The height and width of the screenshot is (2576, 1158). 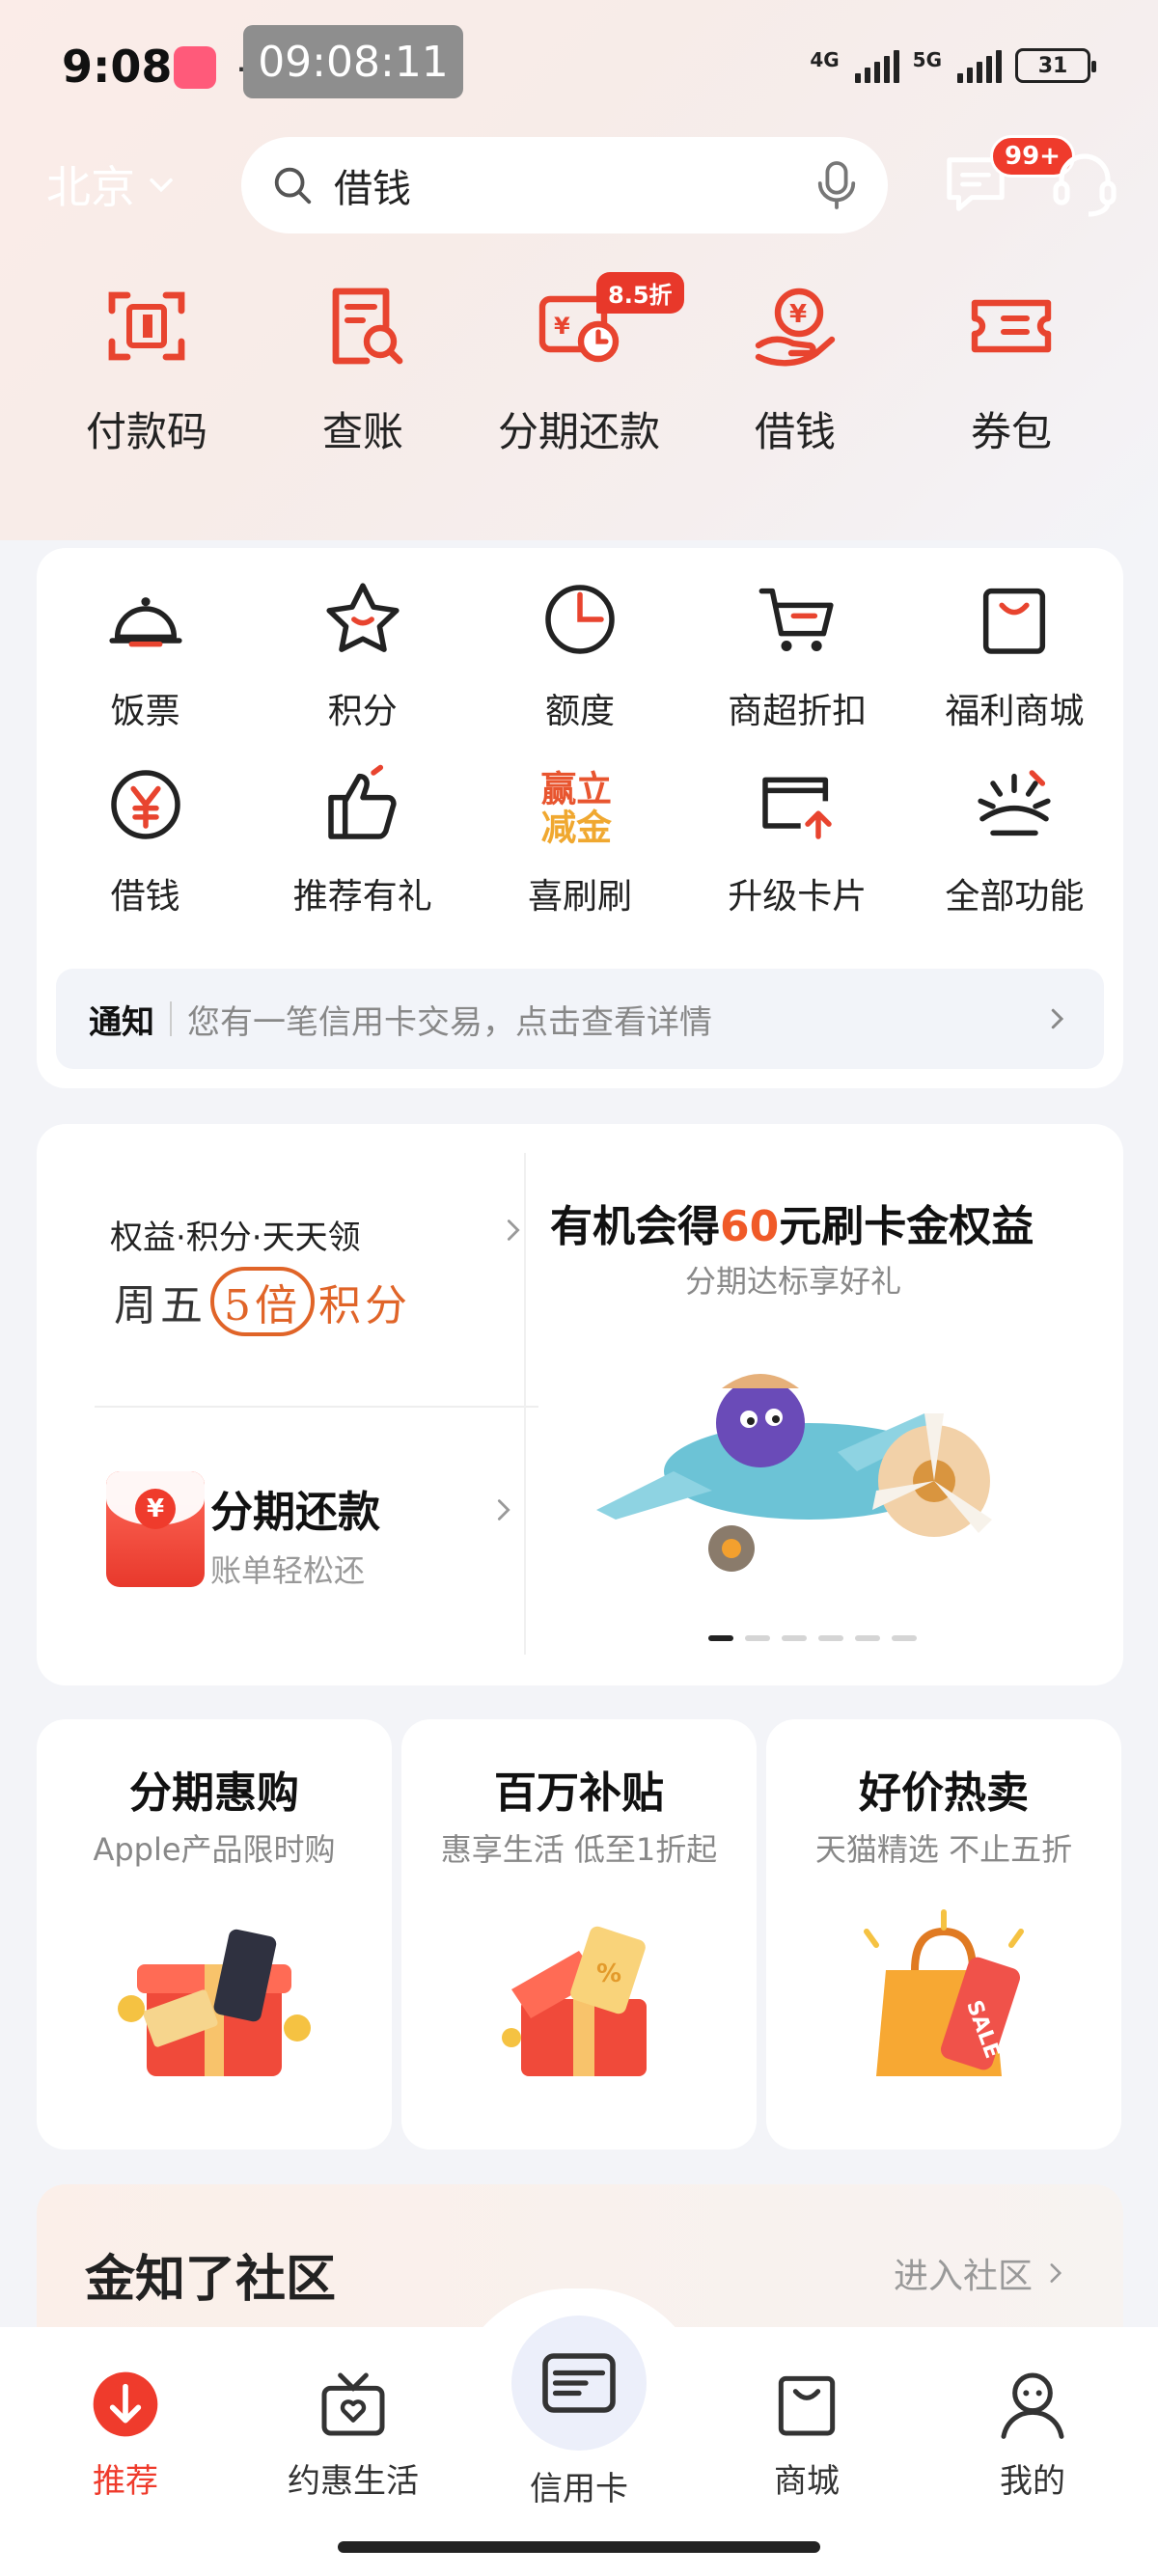 What do you see at coordinates (579, 67) in the screenshot?
I see `status-bar: 9:08 … 09:08:11 4G 5G 31` at bounding box center [579, 67].